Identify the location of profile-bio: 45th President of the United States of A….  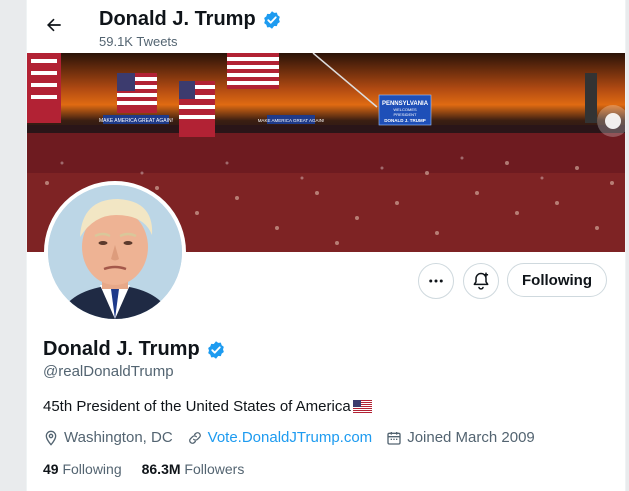
(207, 406).